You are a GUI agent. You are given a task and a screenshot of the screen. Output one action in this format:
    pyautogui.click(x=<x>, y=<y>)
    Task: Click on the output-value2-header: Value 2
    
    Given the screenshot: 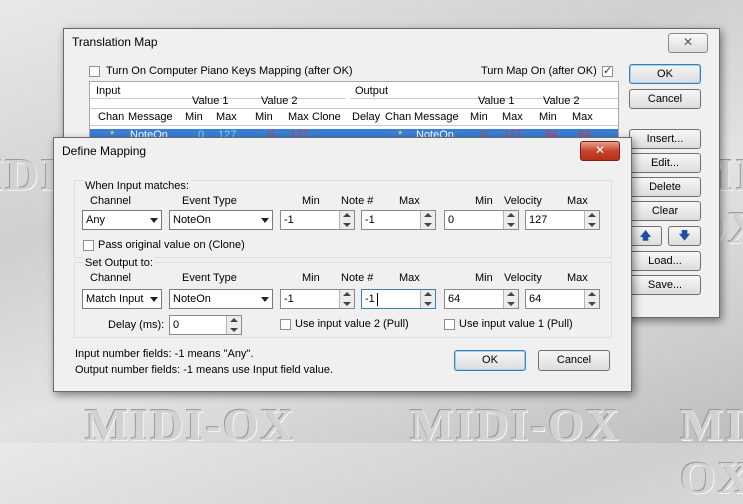 What is the action you would take?
    pyautogui.click(x=561, y=101)
    